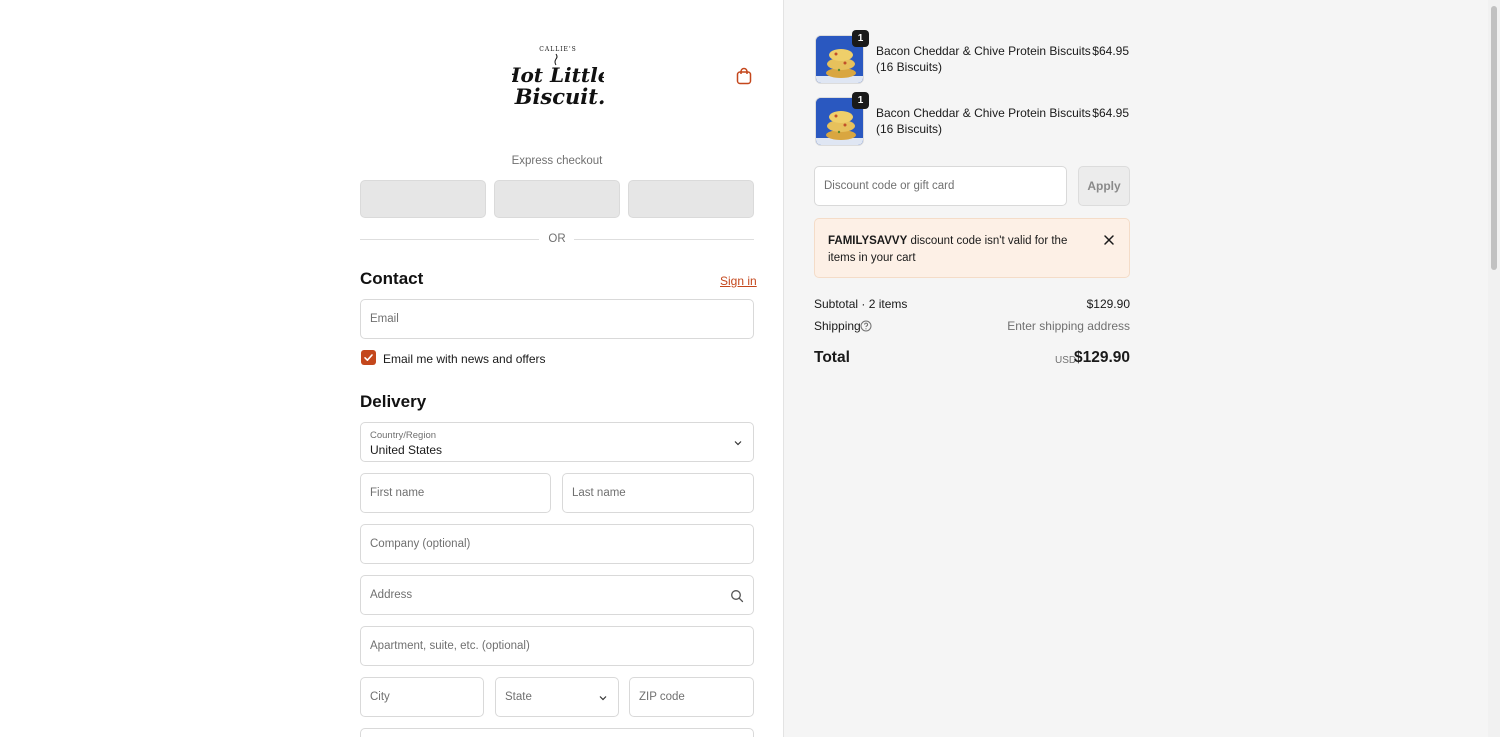 This screenshot has height=737, width=1500. I want to click on city-field: City, so click(422, 697).